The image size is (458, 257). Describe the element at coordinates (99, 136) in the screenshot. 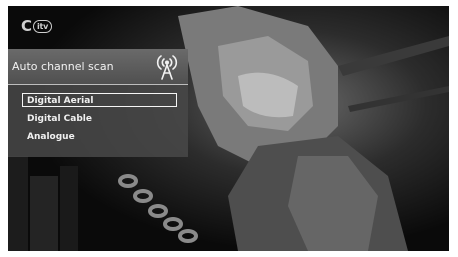

I see `menu-item-analogue: Analogue` at that location.